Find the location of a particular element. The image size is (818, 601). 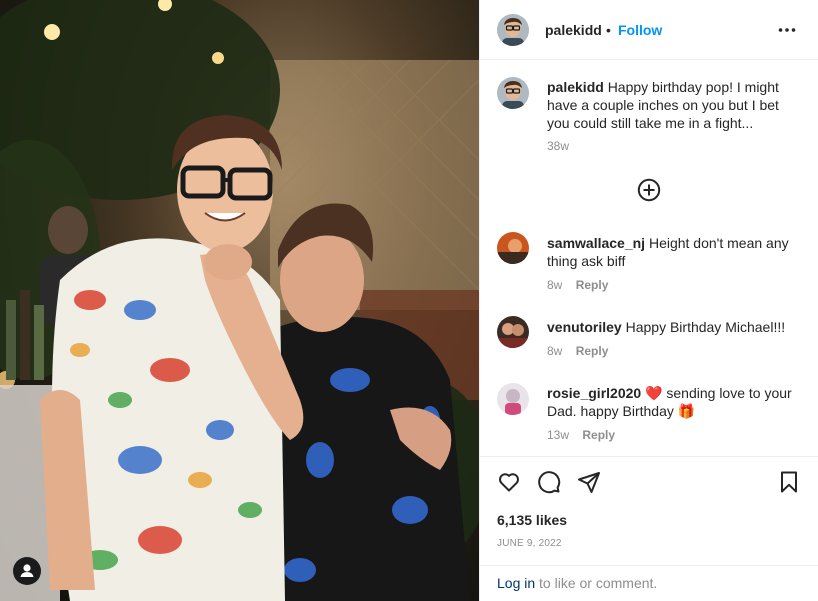

actions-divider-bottom is located at coordinates (649, 565).